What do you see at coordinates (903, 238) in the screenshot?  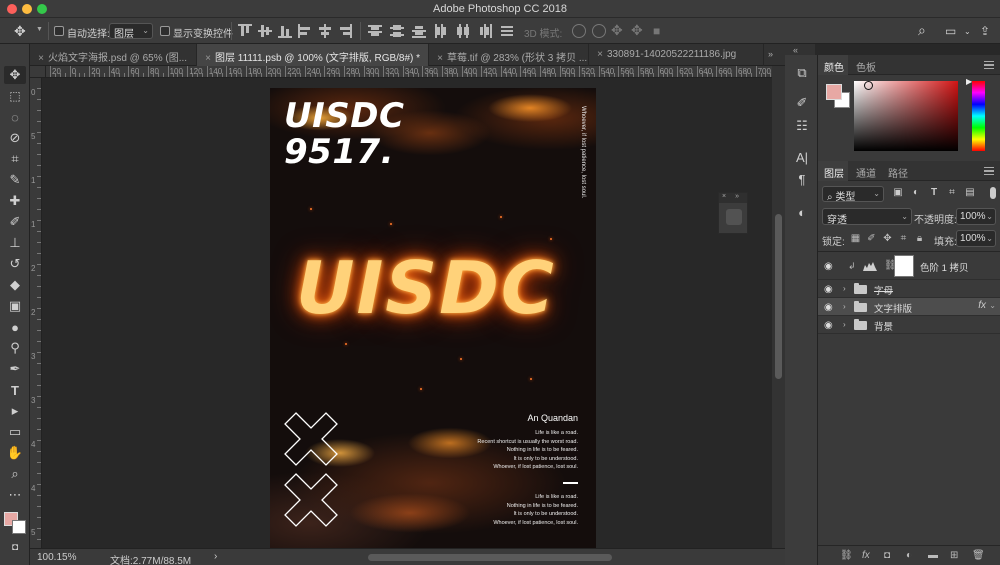 I see `lock-artboard-icon: ⌗` at bounding box center [903, 238].